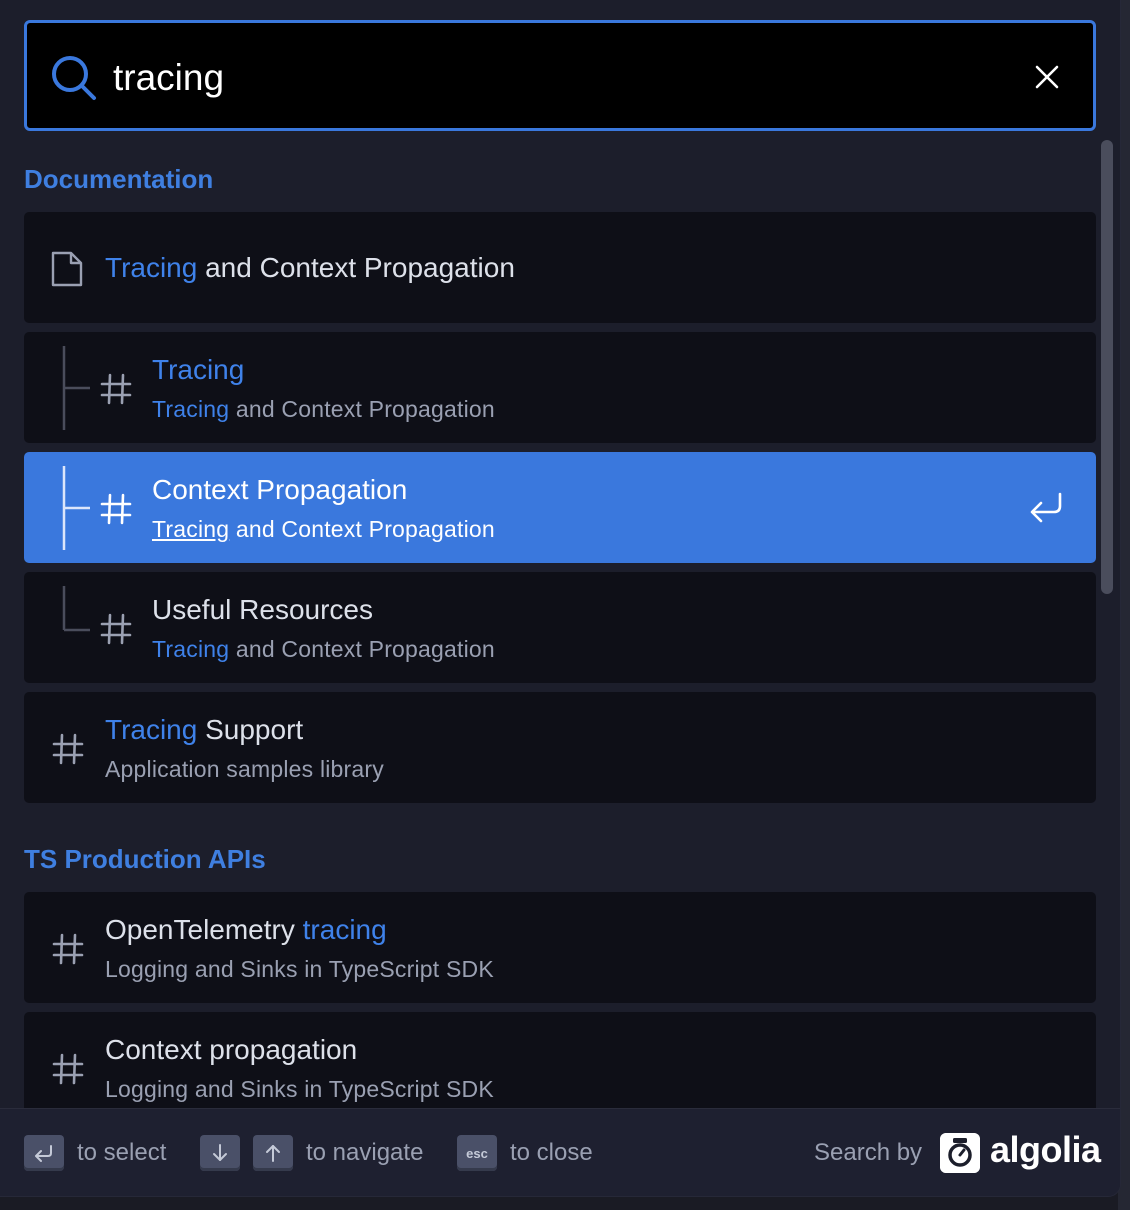 This screenshot has height=1210, width=1130. I want to click on algolia-wordmark: algolia, so click(1045, 1150).